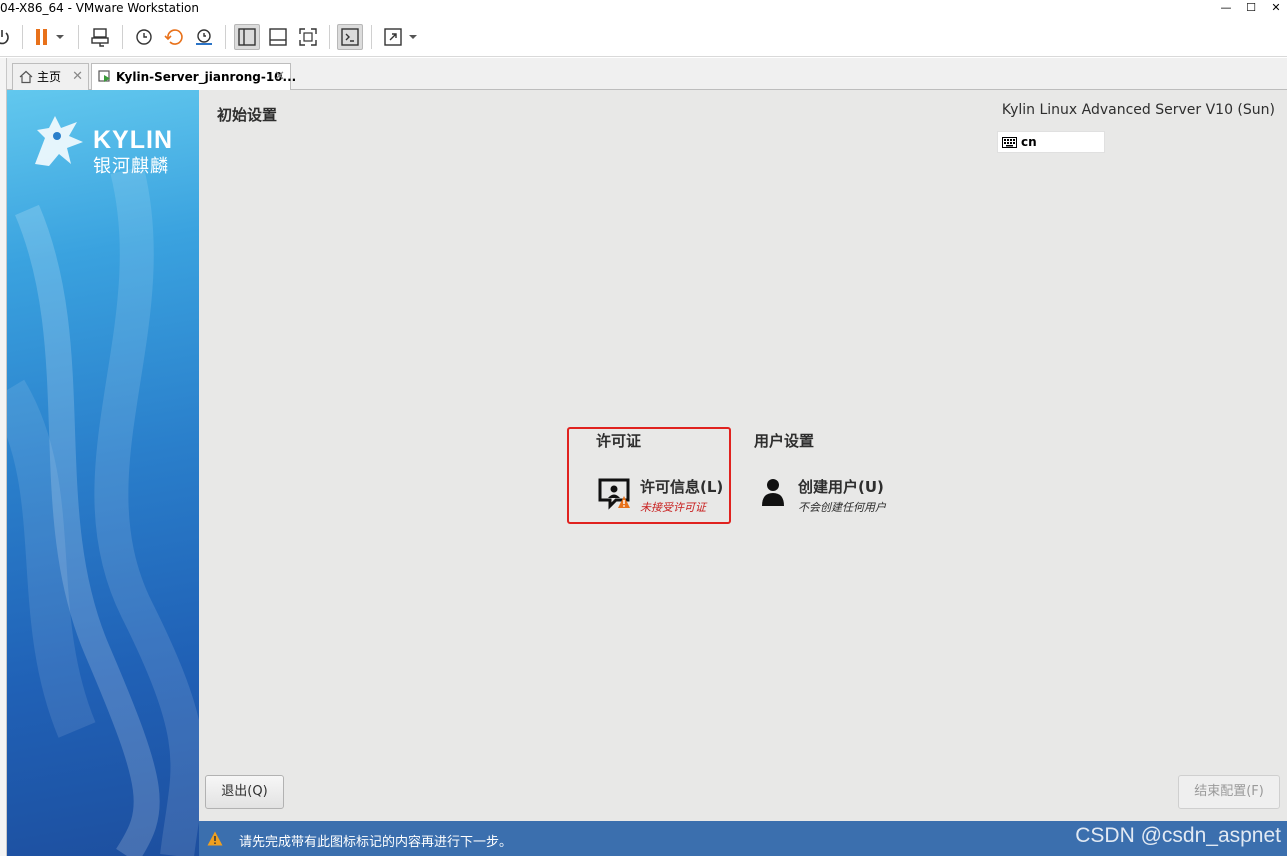 The image size is (1287, 856). What do you see at coordinates (1138, 110) in the screenshot?
I see `product-name: Kylin Linux Advanced Server V10 (Sun)` at bounding box center [1138, 110].